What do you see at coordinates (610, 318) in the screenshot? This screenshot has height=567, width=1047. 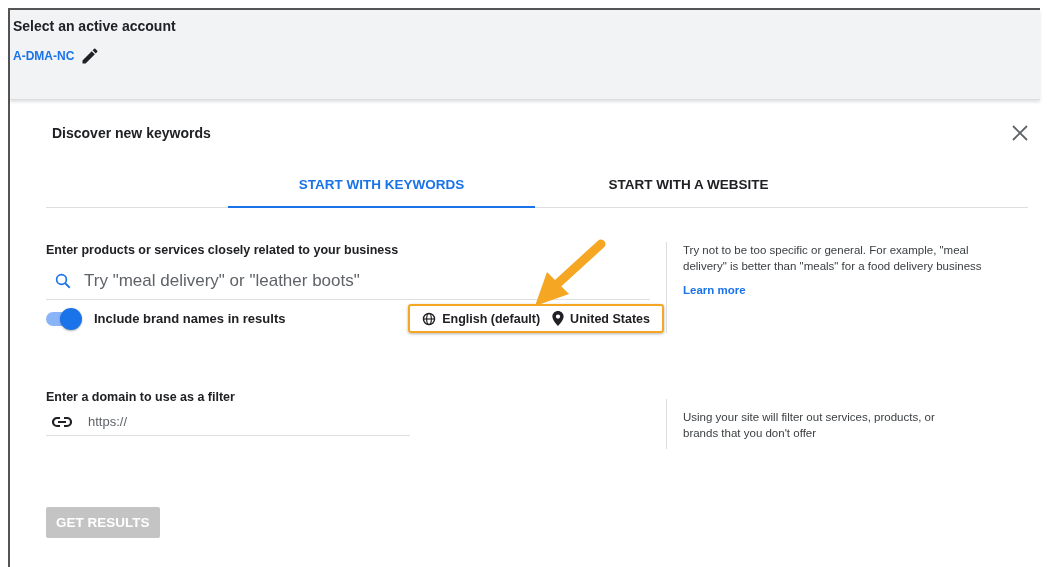 I see `location-label: United States` at bounding box center [610, 318].